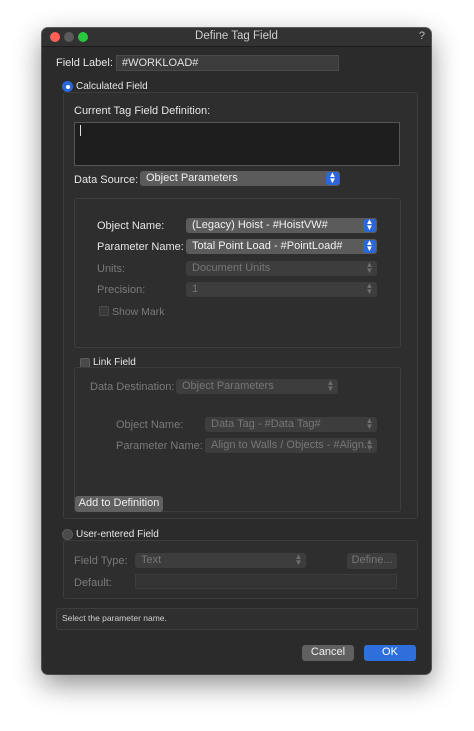  I want to click on help-icon: ?, so click(422, 36).